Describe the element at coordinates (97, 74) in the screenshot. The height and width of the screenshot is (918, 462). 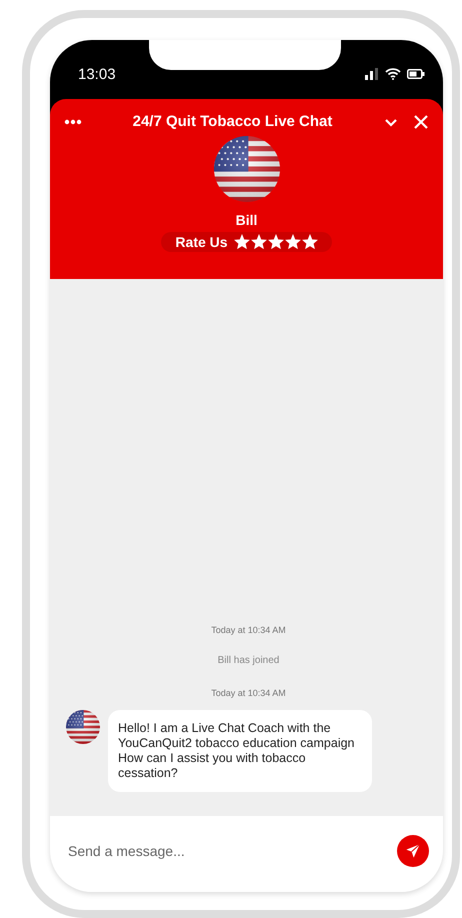
I see `status-time: 13:03` at that location.